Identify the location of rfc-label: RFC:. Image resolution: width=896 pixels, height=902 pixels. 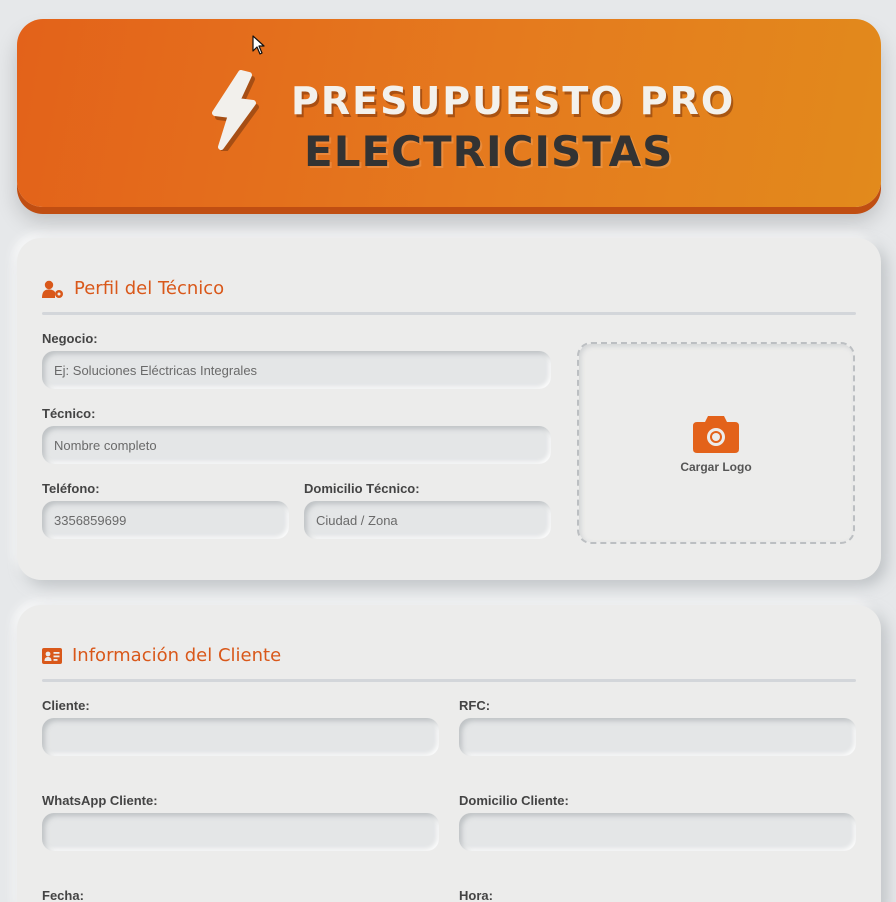
(475, 705).